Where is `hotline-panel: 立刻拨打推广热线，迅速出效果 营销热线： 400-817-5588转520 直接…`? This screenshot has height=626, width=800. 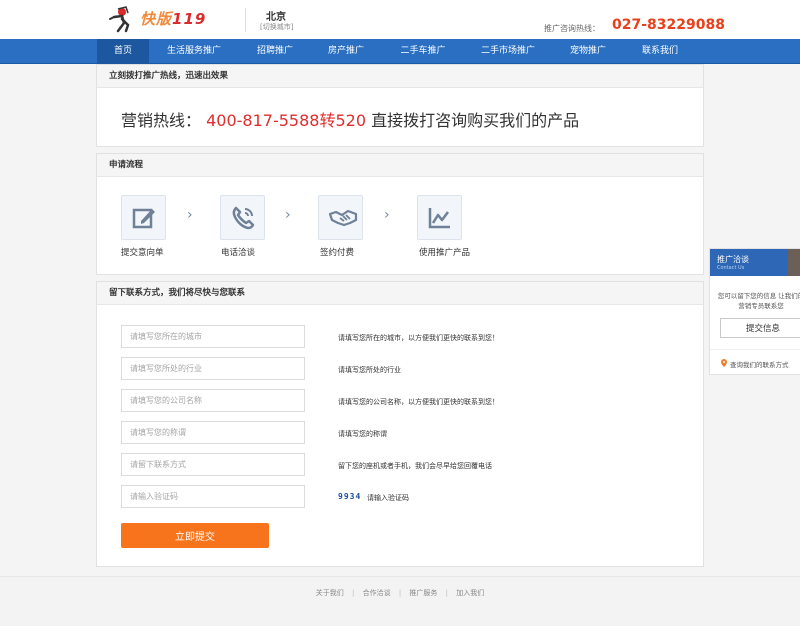 hotline-panel: 立刻拨打推广热线，迅速出效果 营销热线： 400-817-5588转520 直接… is located at coordinates (400, 105).